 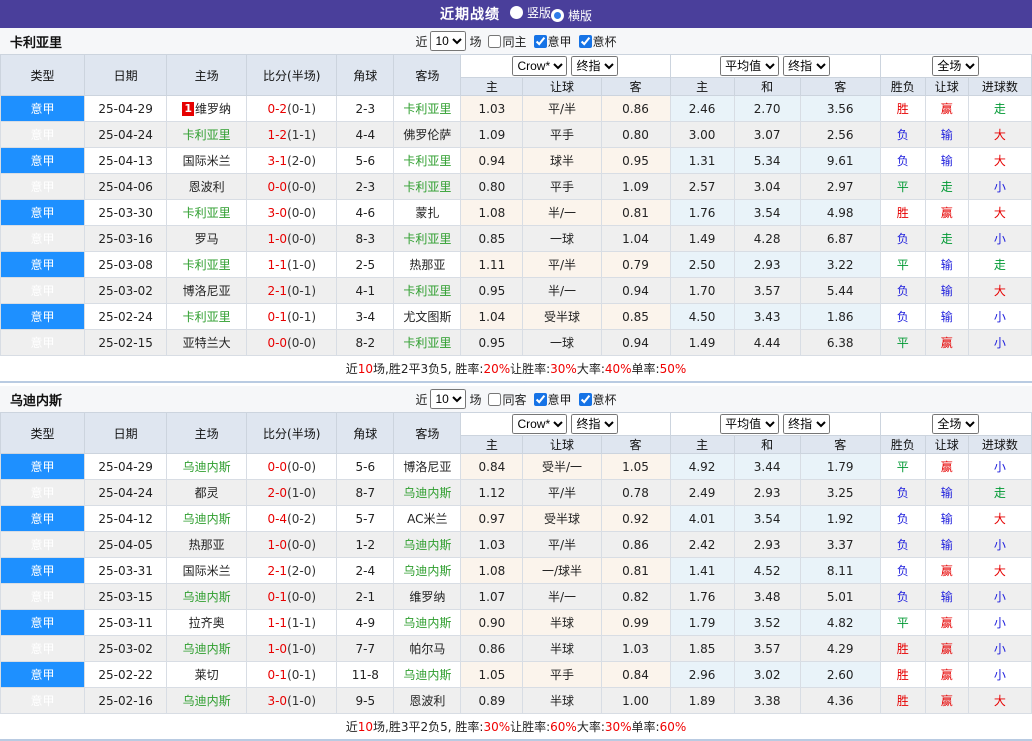 I want to click on date-cell: 25-04-24, so click(x=126, y=134).